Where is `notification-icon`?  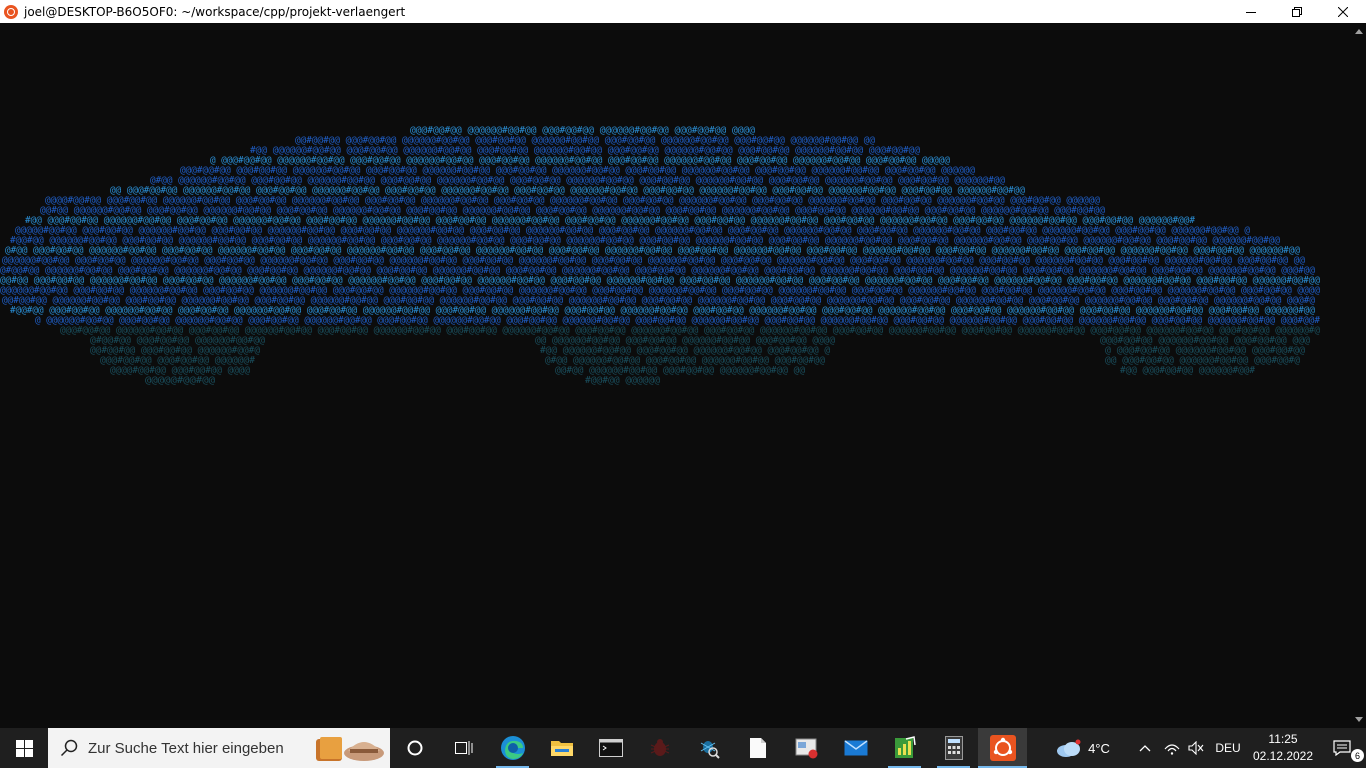 notification-icon is located at coordinates (1342, 748).